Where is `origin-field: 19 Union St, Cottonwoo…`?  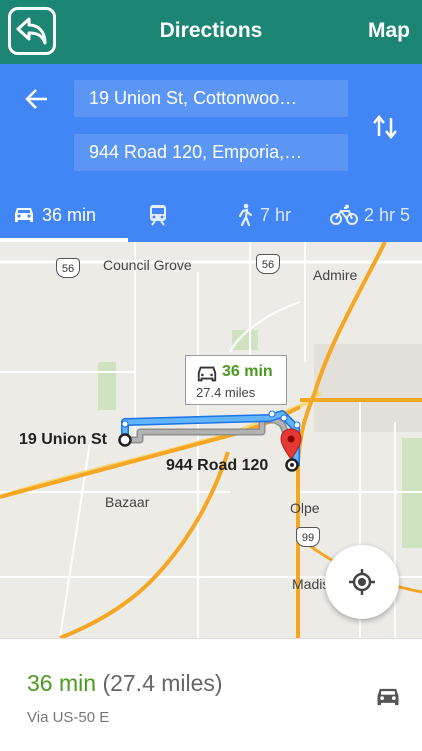 origin-field: 19 Union St, Cottonwoo… is located at coordinates (211, 98).